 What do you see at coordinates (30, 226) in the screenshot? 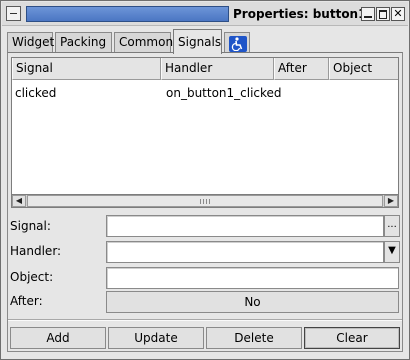
I see `signal-label: Signal:` at bounding box center [30, 226].